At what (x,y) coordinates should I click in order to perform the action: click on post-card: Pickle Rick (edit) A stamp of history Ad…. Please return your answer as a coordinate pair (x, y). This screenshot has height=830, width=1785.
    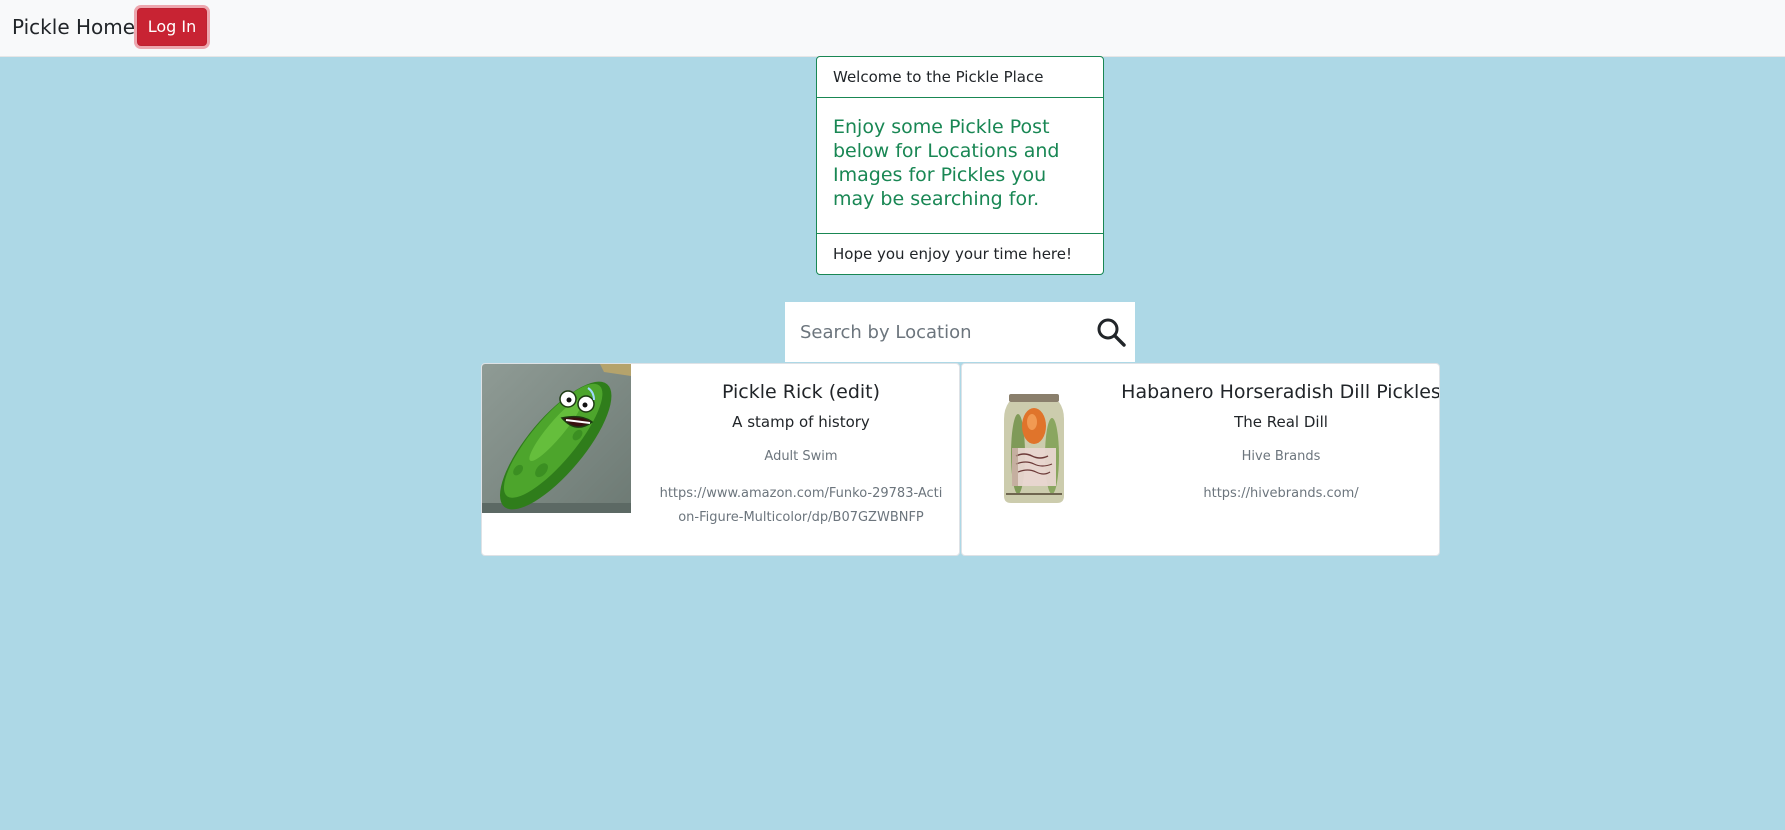
    Looking at the image, I should click on (720, 459).